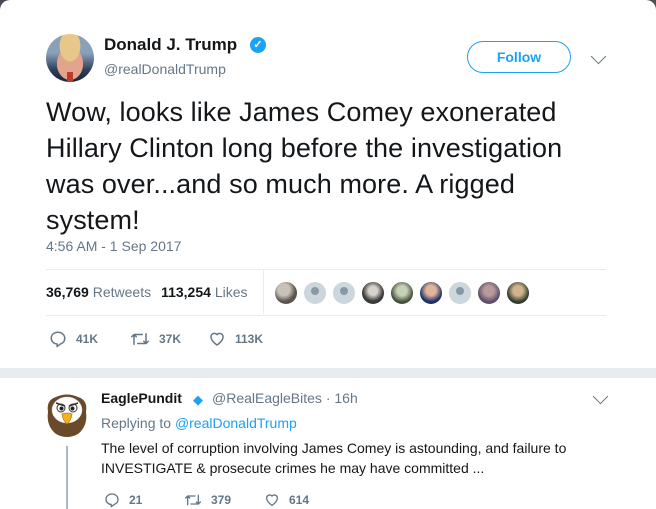 The height and width of the screenshot is (509, 656). What do you see at coordinates (221, 500) in the screenshot?
I see `retweet-count: 379` at bounding box center [221, 500].